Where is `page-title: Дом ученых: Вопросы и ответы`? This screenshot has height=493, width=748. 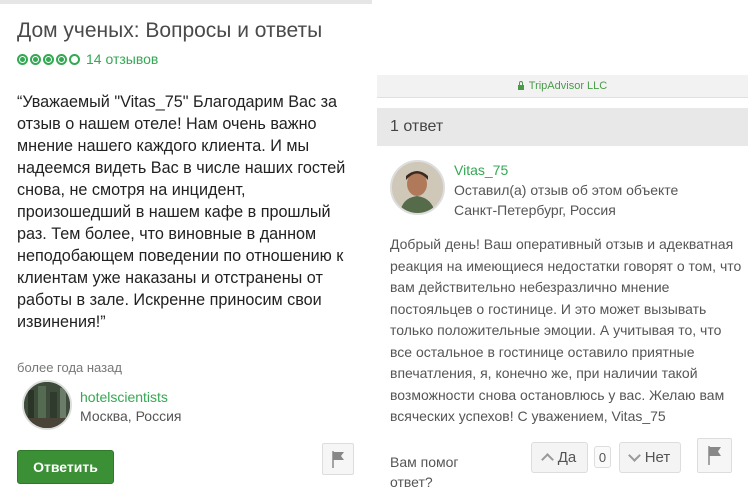 page-title: Дом ученых: Вопросы и ответы is located at coordinates (170, 30).